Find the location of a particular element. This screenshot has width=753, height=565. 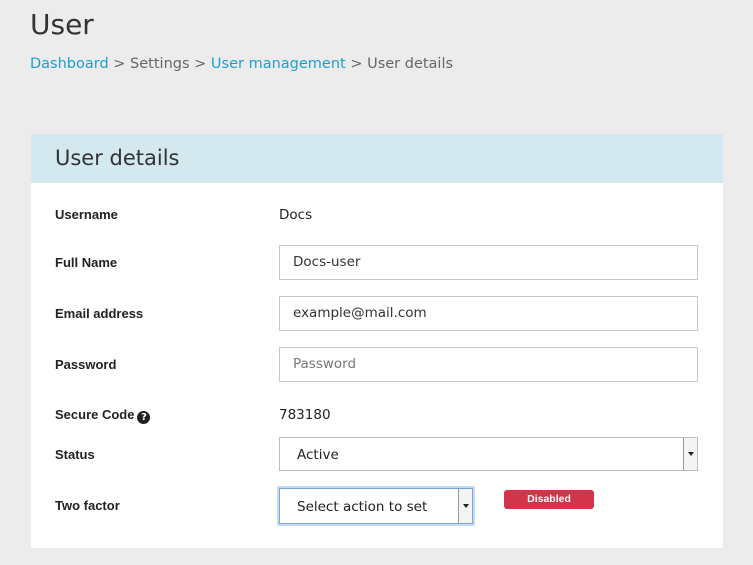

two-factor-selected-value: Select action to set is located at coordinates (362, 507).